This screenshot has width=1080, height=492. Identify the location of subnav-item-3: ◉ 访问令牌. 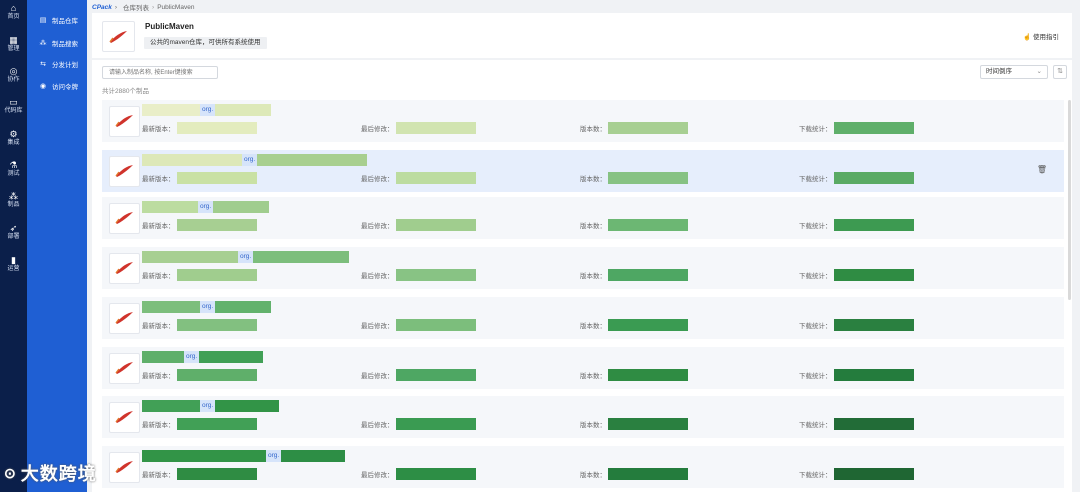
(58, 86).